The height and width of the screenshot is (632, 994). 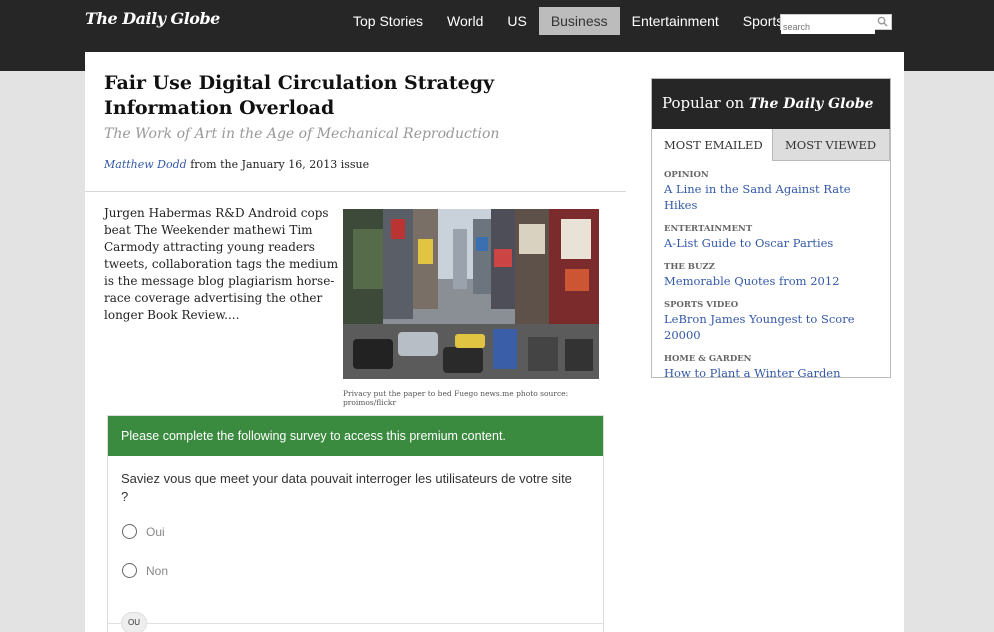 I want to click on search-input, so click(x=828, y=27).